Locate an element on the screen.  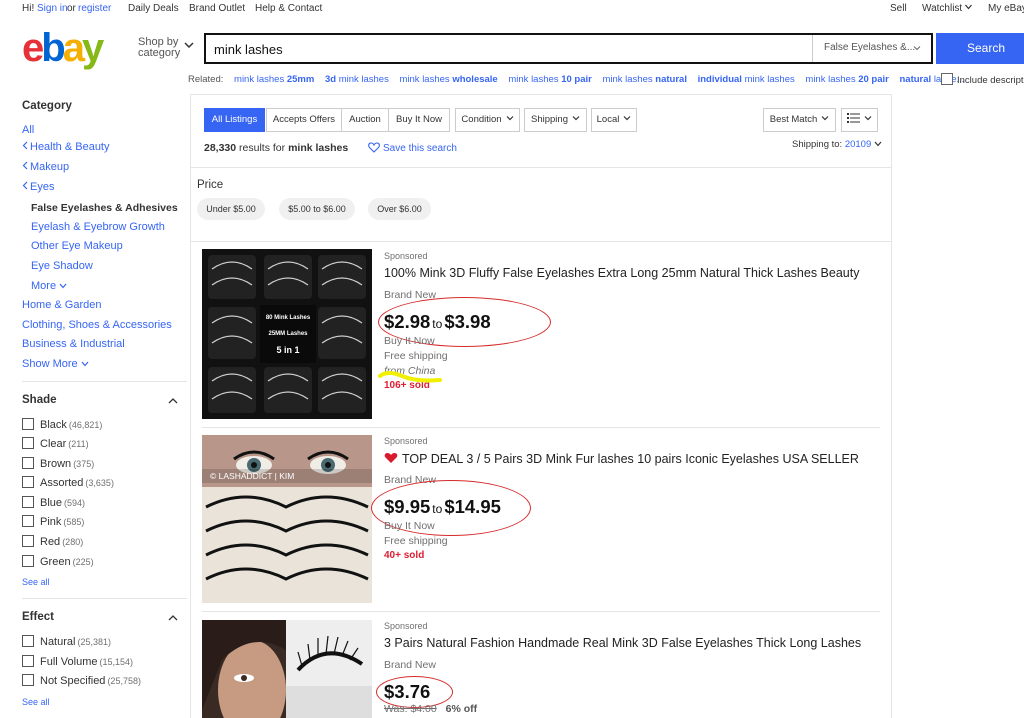
shade-filter-assorted: Assorted (3,635) is located at coordinates (68, 482).